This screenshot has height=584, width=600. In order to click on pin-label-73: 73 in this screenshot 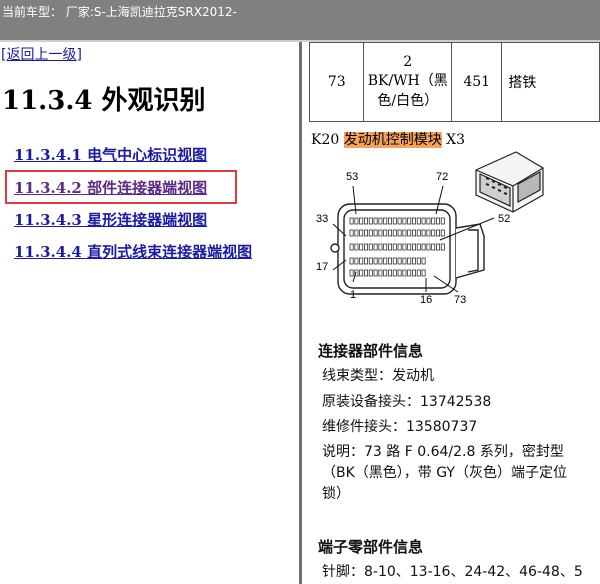, I will do `click(460, 300)`.